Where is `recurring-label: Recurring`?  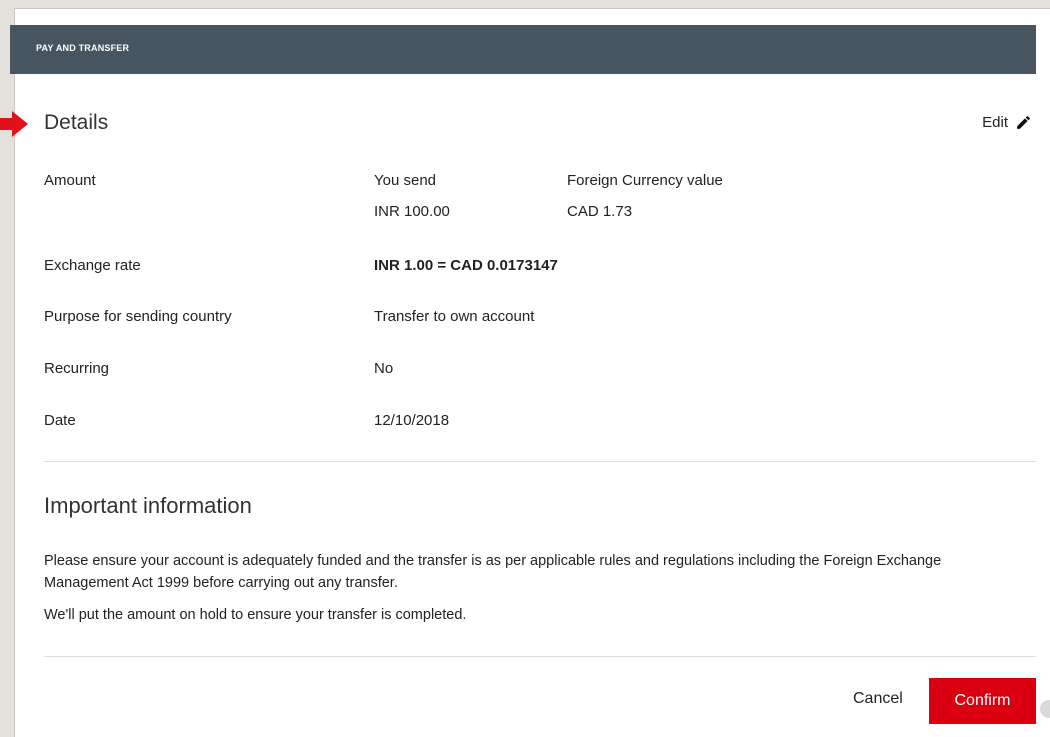
recurring-label: Recurring is located at coordinates (77, 368).